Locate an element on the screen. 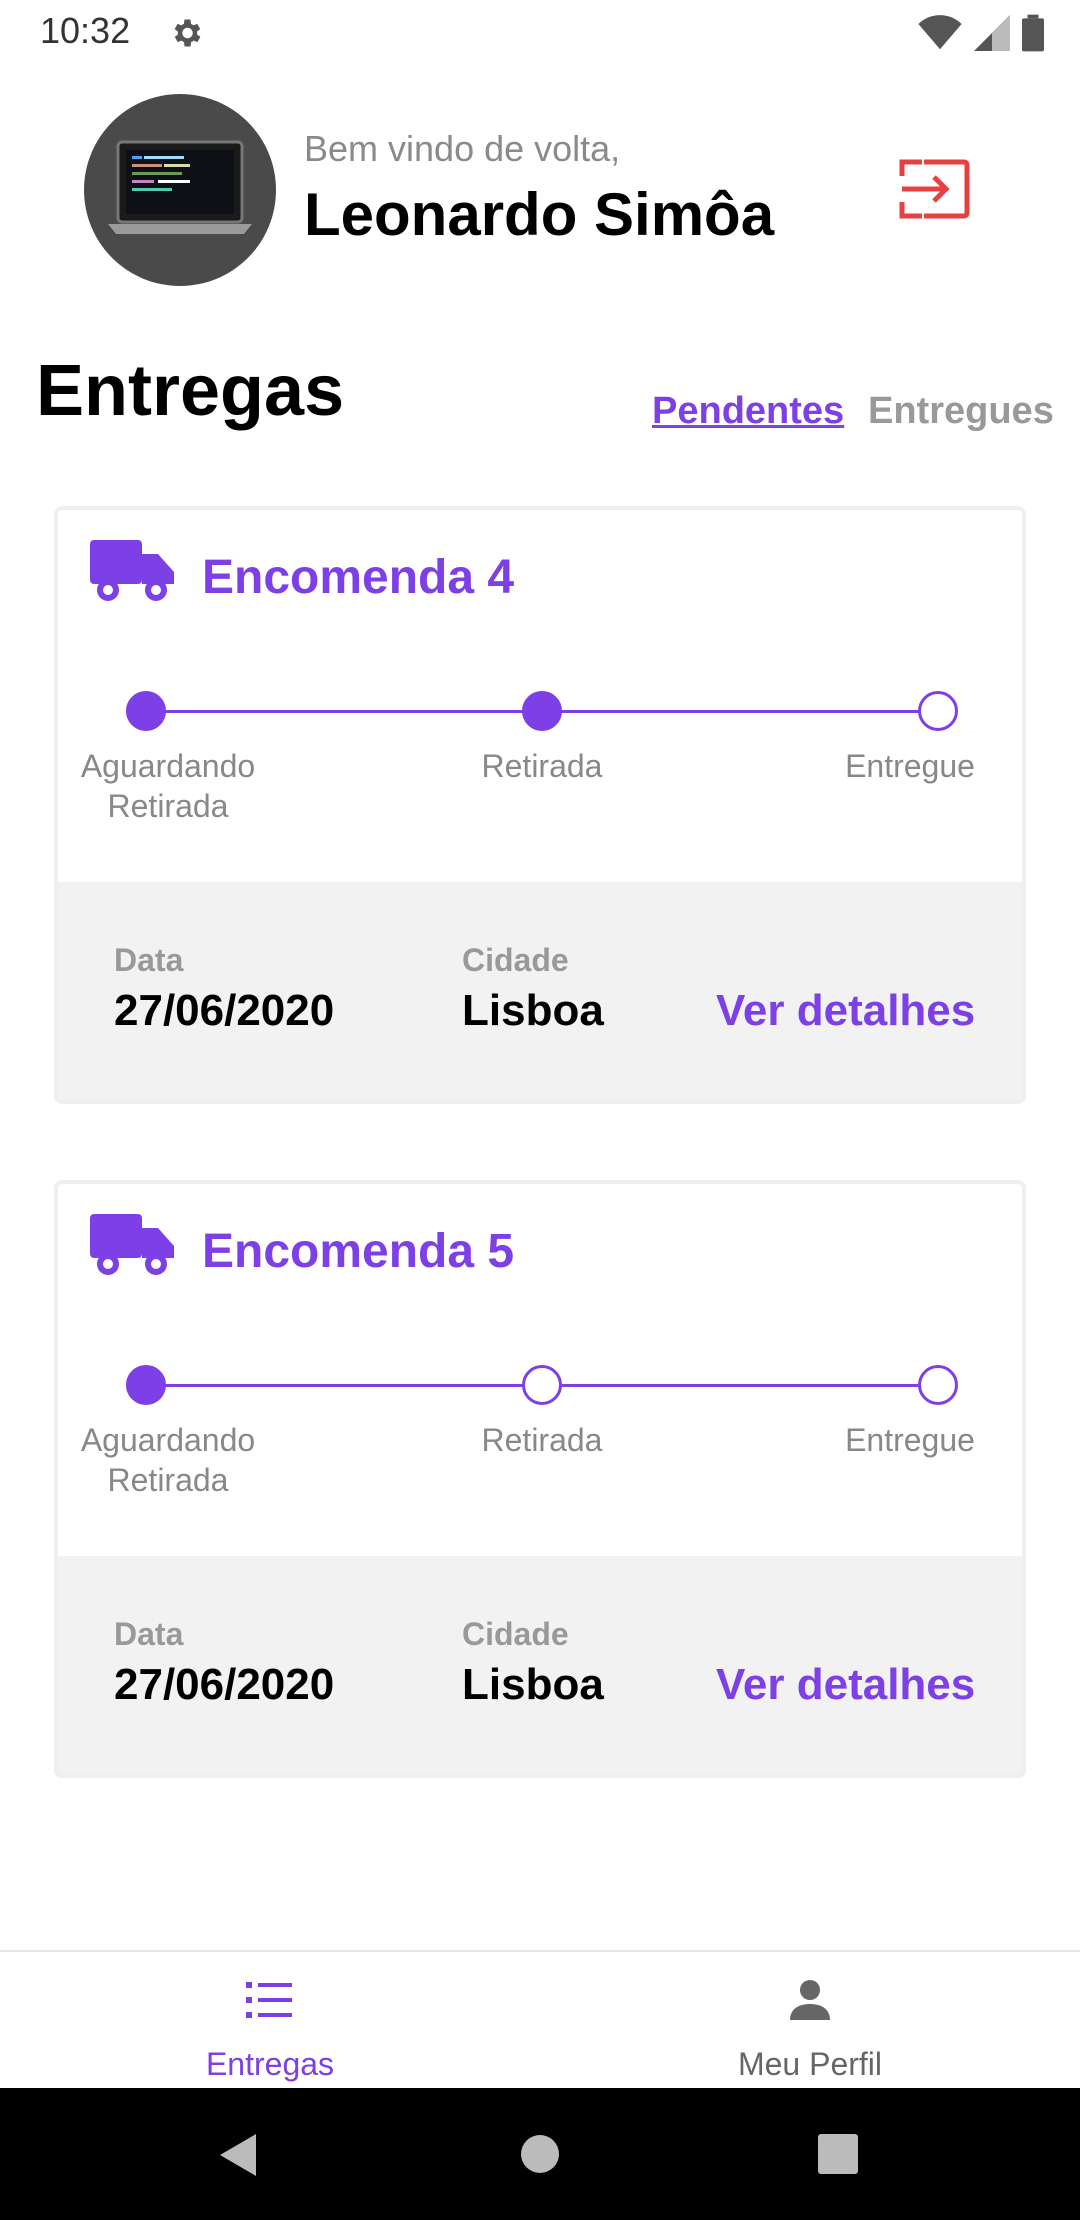 This screenshot has height=2220, width=1080. nav-meu-perfil: Meu Perfil is located at coordinates (810, 2021).